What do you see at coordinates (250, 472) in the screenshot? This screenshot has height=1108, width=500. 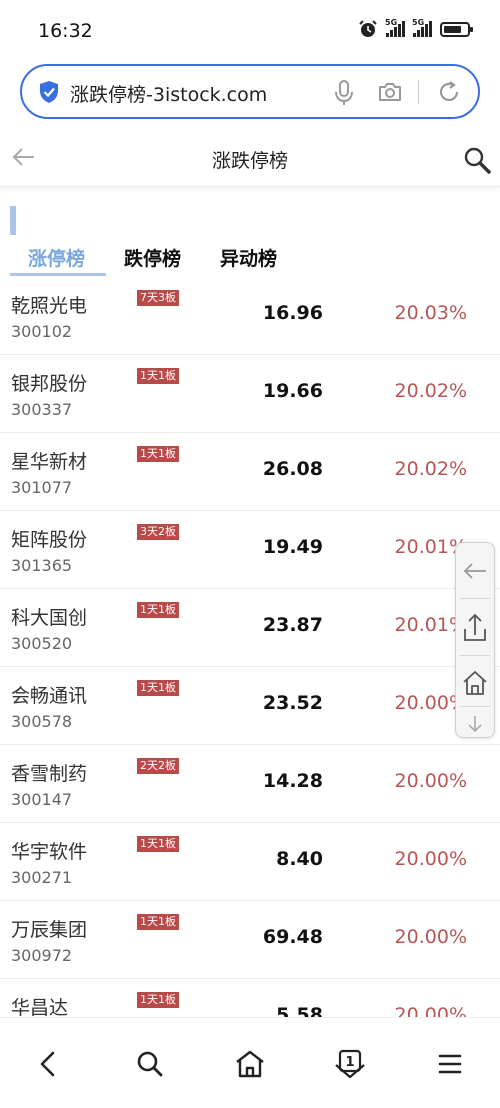 I see `stock-row: 星华新材 301077 1天1板 26.08 20.02%` at bounding box center [250, 472].